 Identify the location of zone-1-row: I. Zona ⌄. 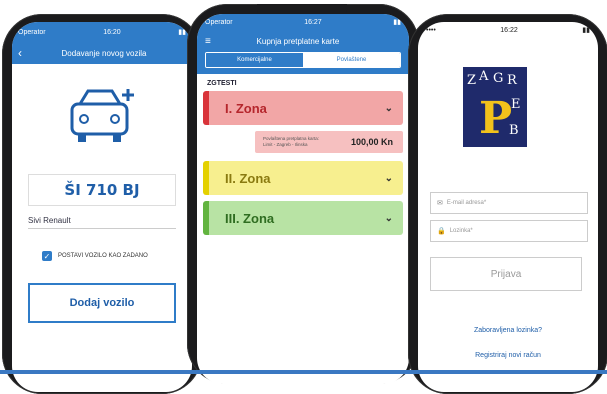
(303, 108).